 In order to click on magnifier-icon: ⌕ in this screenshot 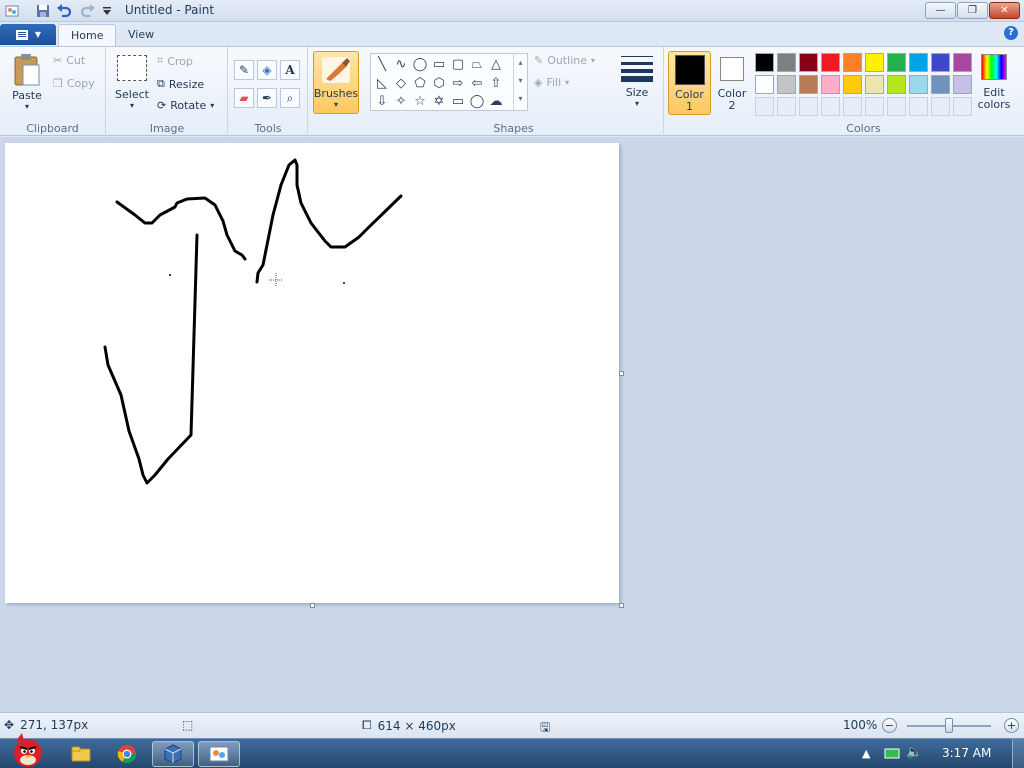, I will do `click(290, 98)`.